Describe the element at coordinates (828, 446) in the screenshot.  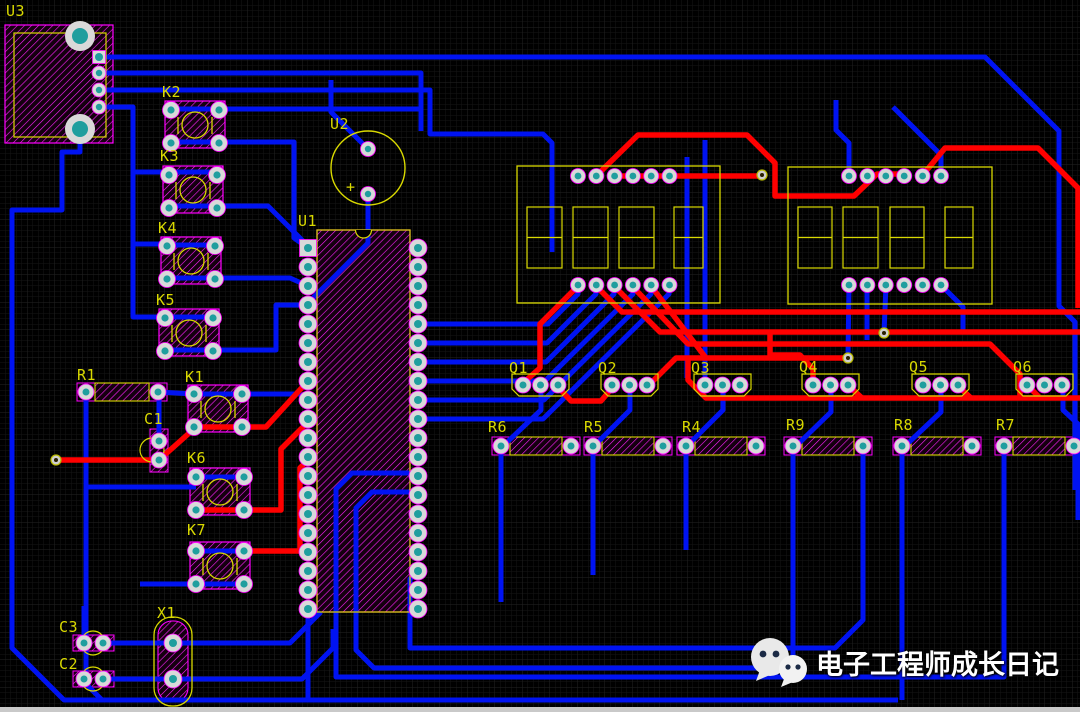
I see `R9-body` at that location.